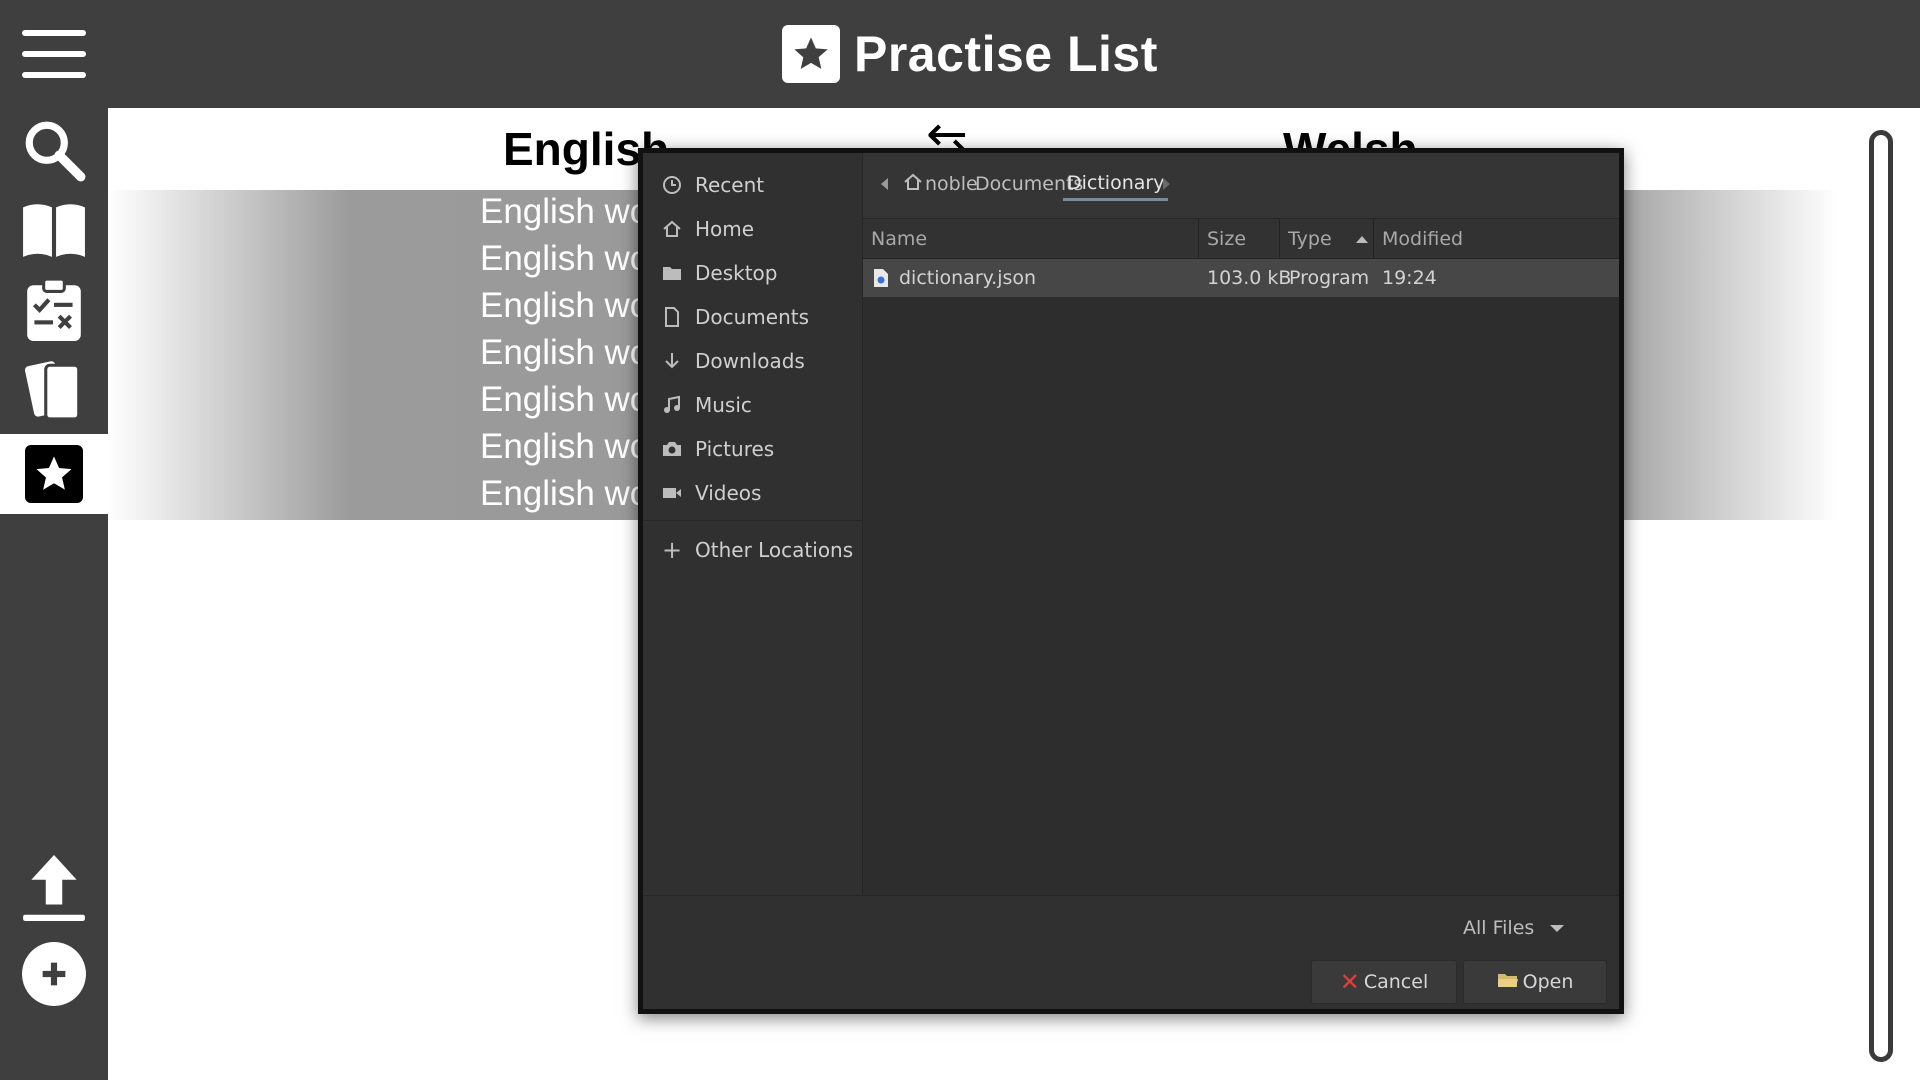  Describe the element at coordinates (672, 317) in the screenshot. I see `document-icon` at that location.